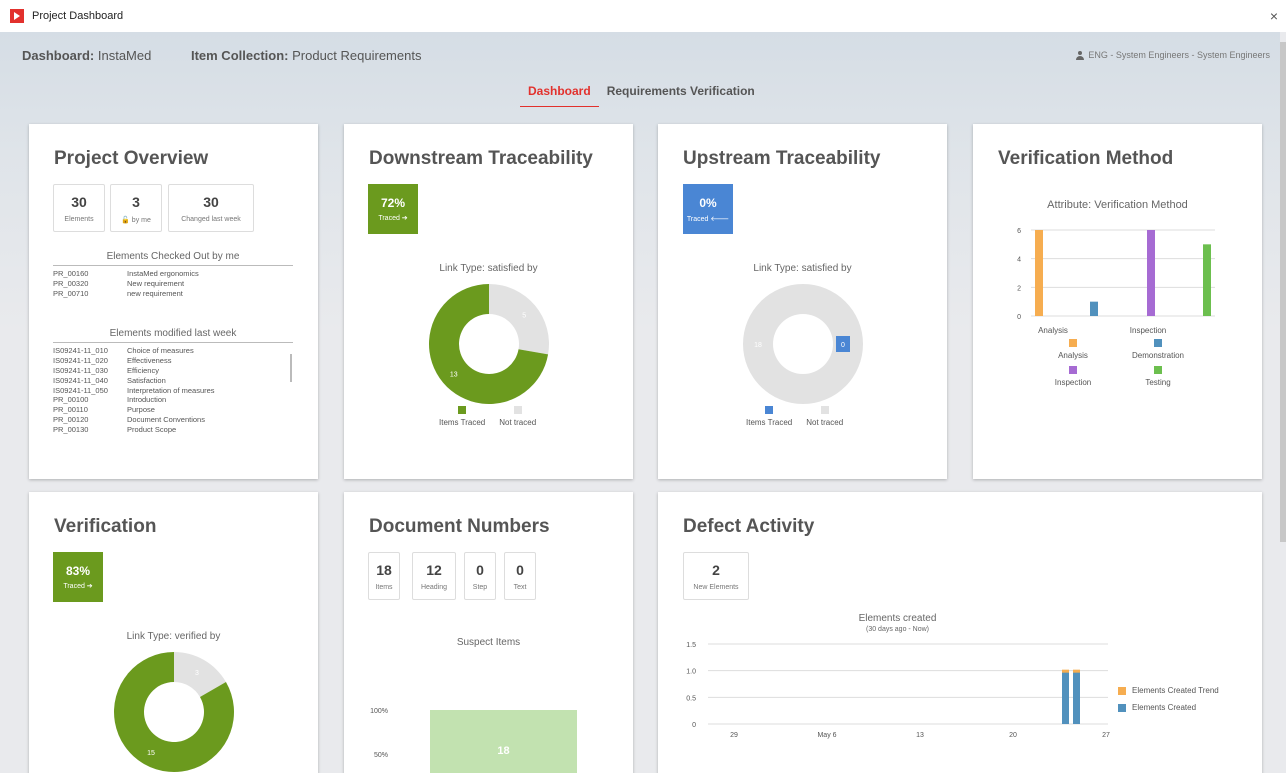  I want to click on bar-analysis, so click(1039, 273).